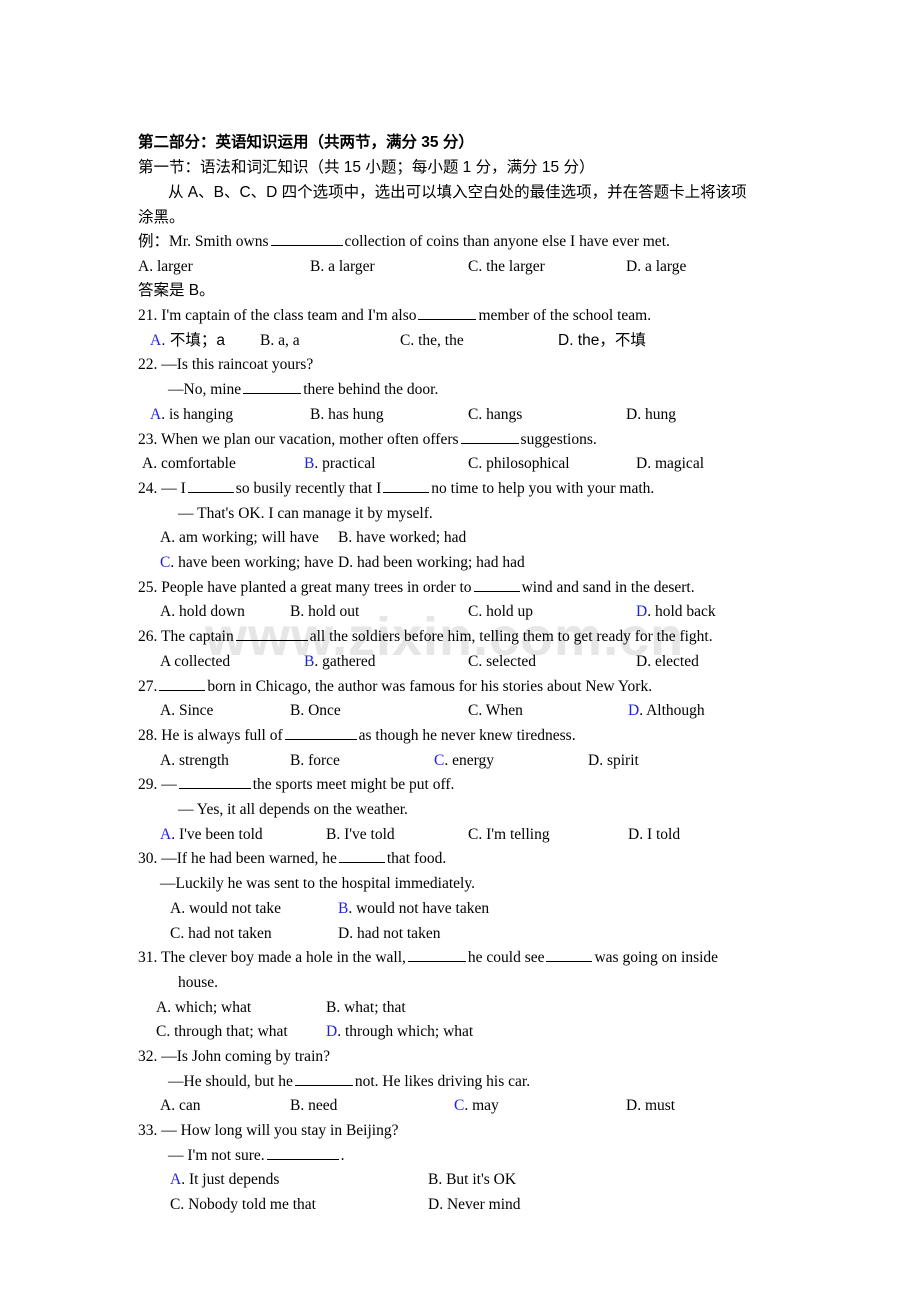 The height and width of the screenshot is (1302, 920). Describe the element at coordinates (194, 761) in the screenshot. I see `option-a: A. strength` at that location.